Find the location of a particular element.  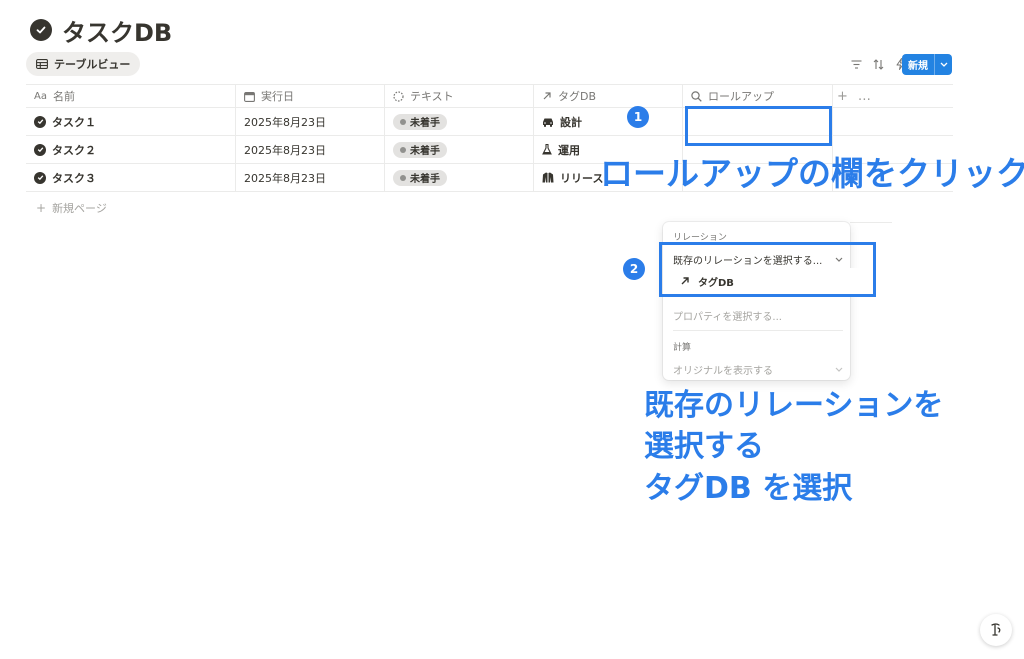

plus-icon: + is located at coordinates (41, 208).